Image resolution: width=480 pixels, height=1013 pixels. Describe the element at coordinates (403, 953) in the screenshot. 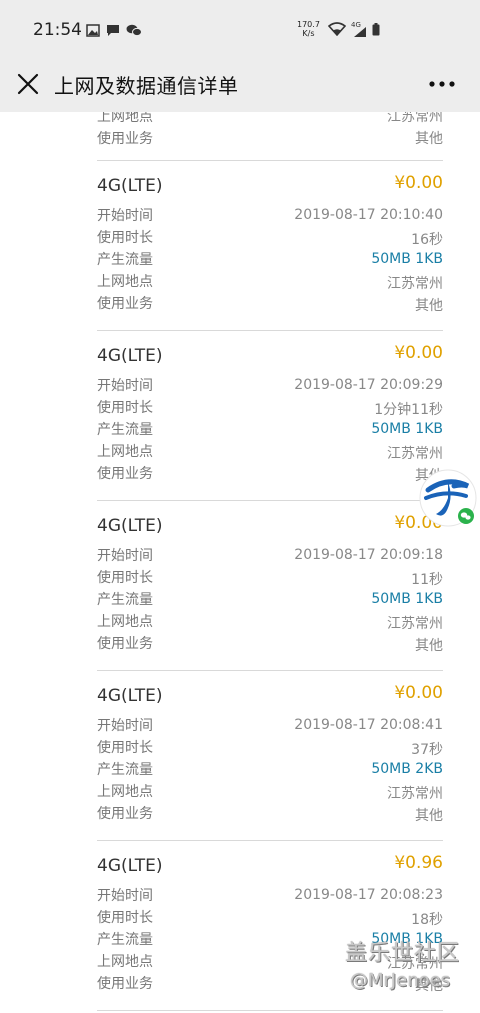

I see `watermark-title: 盖乐世社区` at that location.